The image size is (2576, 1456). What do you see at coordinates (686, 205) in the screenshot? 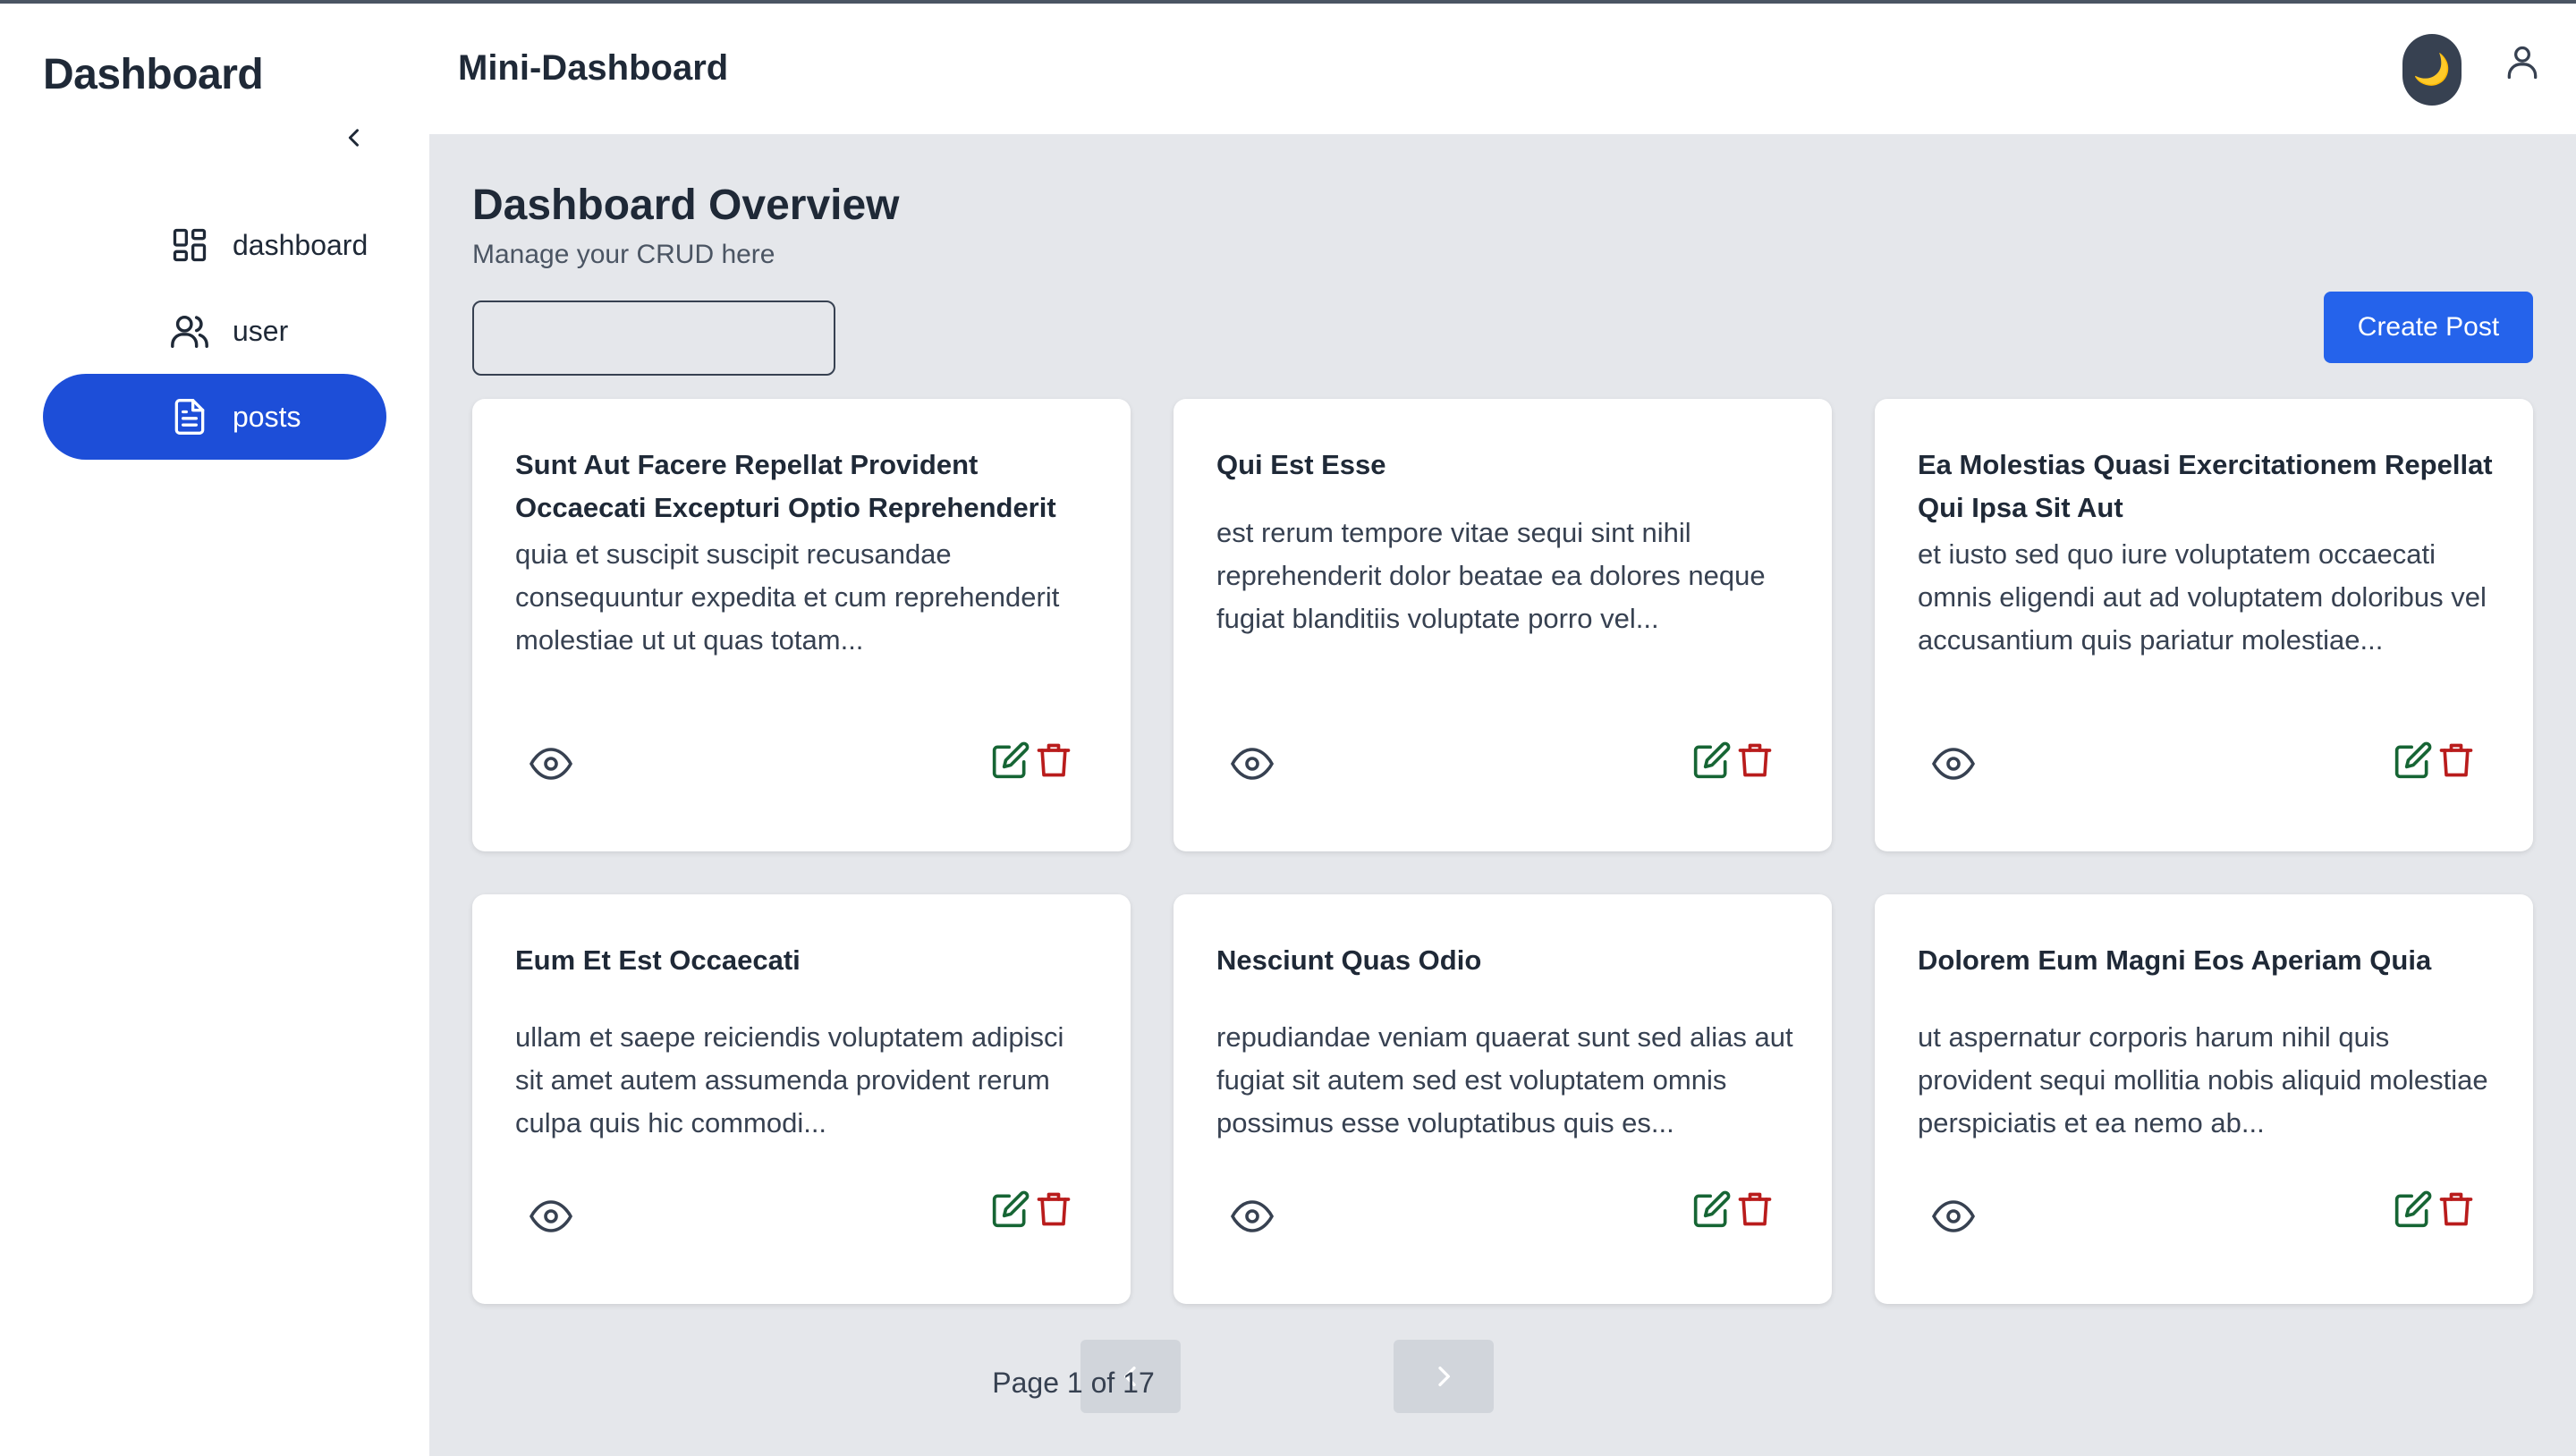
I see `page-title: Dashboard Overview` at bounding box center [686, 205].